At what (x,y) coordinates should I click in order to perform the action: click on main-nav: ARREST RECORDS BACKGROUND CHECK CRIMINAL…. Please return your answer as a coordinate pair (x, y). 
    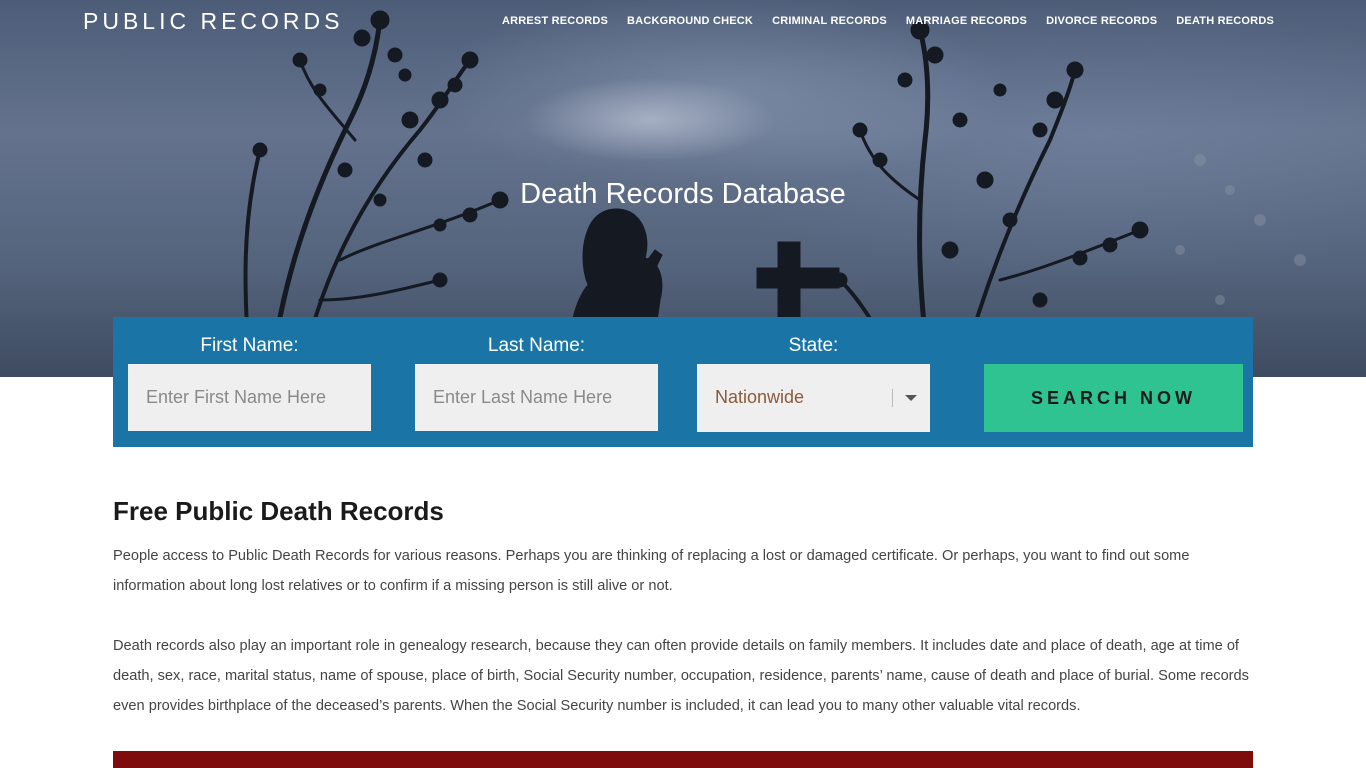
    Looking at the image, I should click on (888, 21).